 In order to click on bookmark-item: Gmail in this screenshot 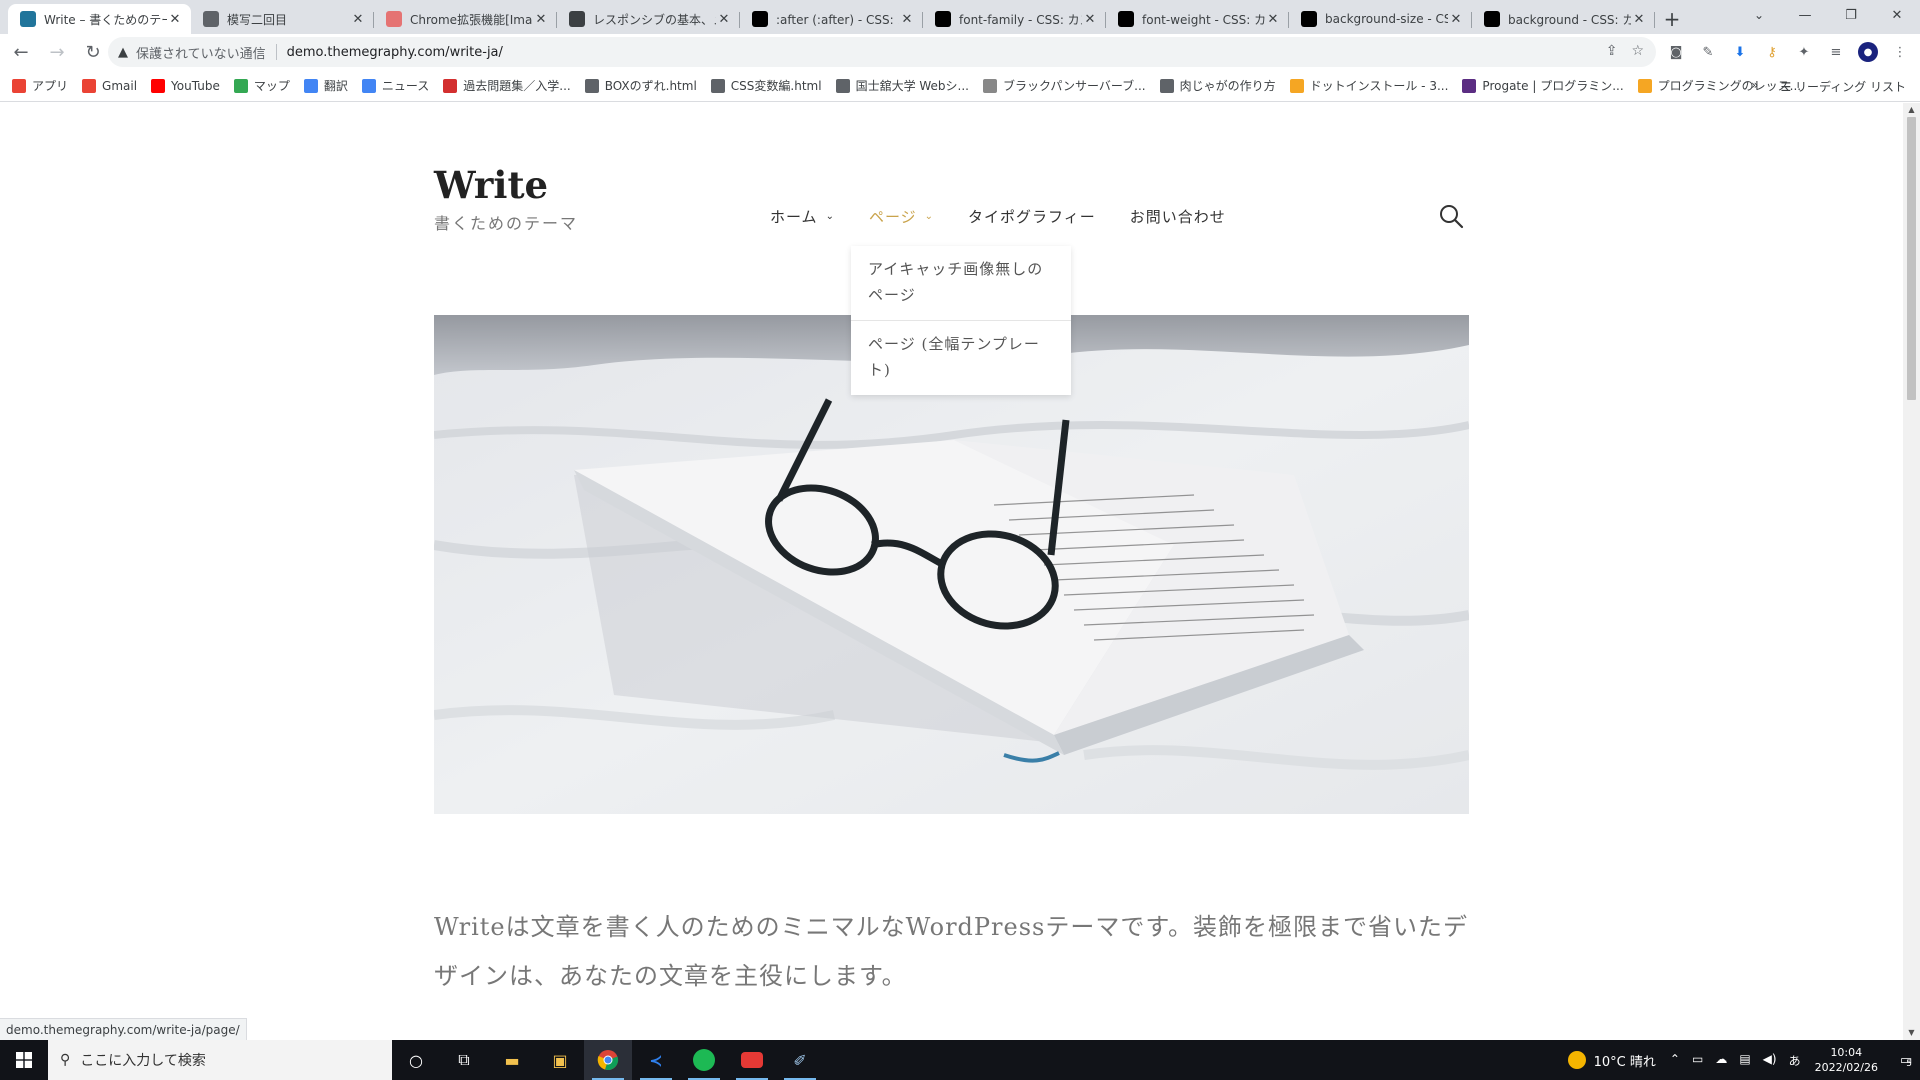, I will do `click(109, 85)`.